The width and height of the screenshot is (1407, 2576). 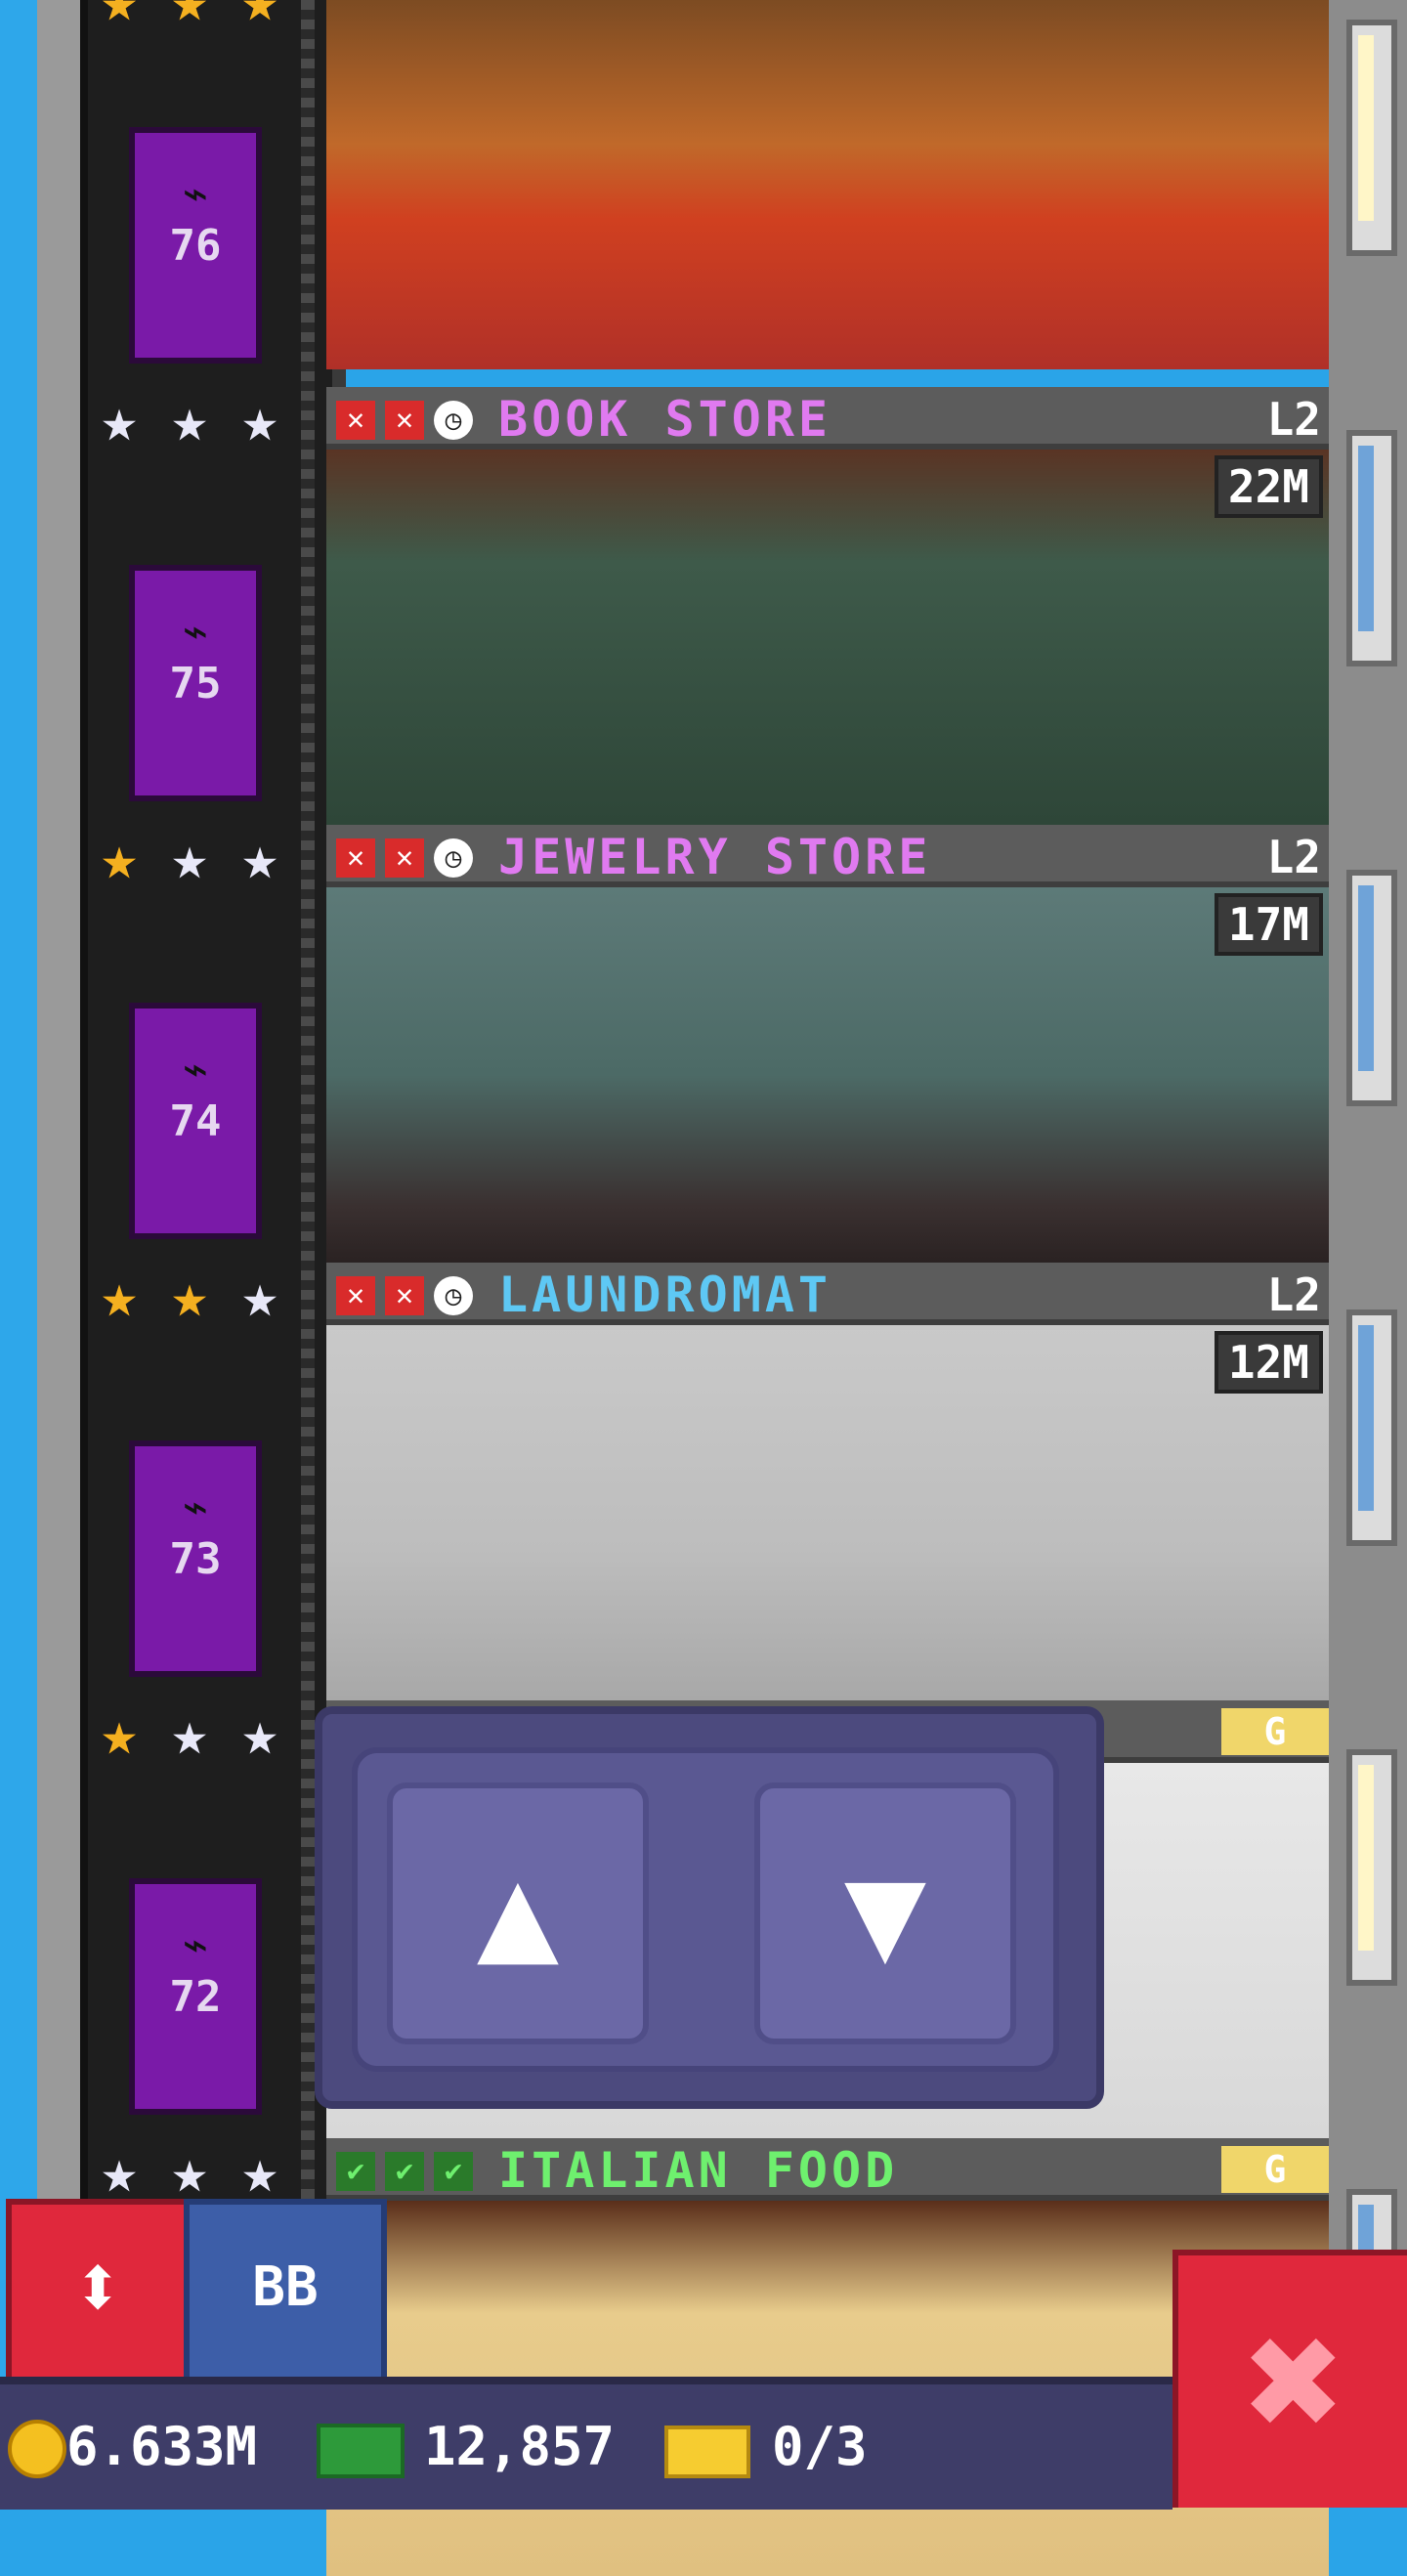 I want to click on floor-header: ✔ ✔ ✔ ITALIAN FOOD G, so click(x=827, y=2169).